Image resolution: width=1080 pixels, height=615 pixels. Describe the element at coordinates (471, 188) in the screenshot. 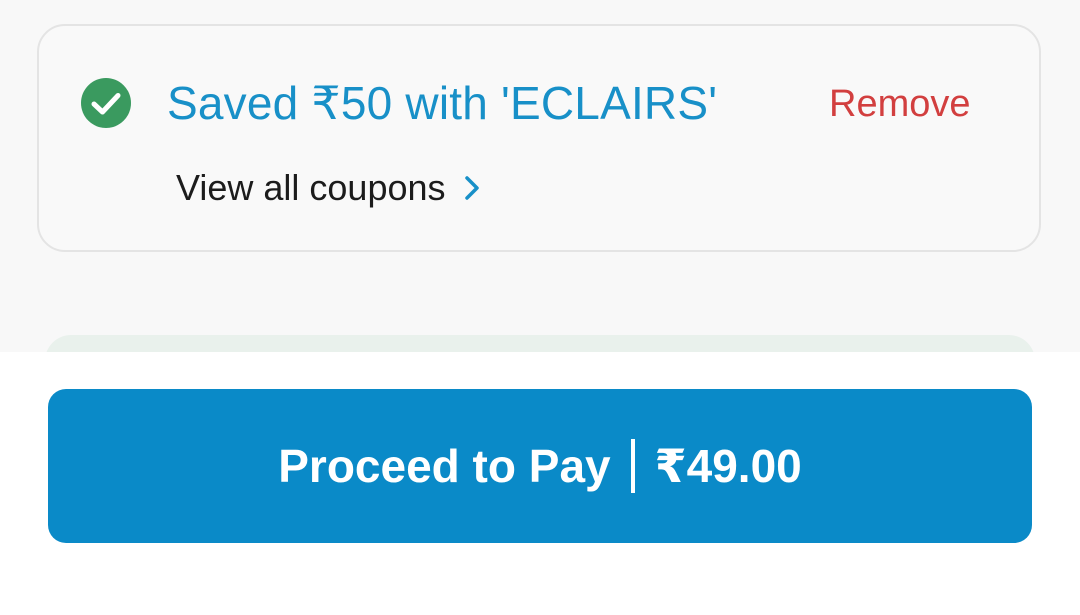

I see `chevron-right-icon` at that location.